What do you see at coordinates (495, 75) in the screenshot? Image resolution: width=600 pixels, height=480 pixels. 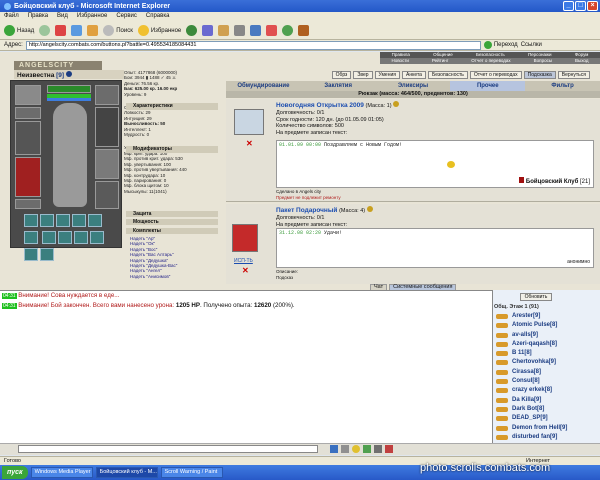 I see `btn-transfers: Отчет о переводах` at bounding box center [495, 75].